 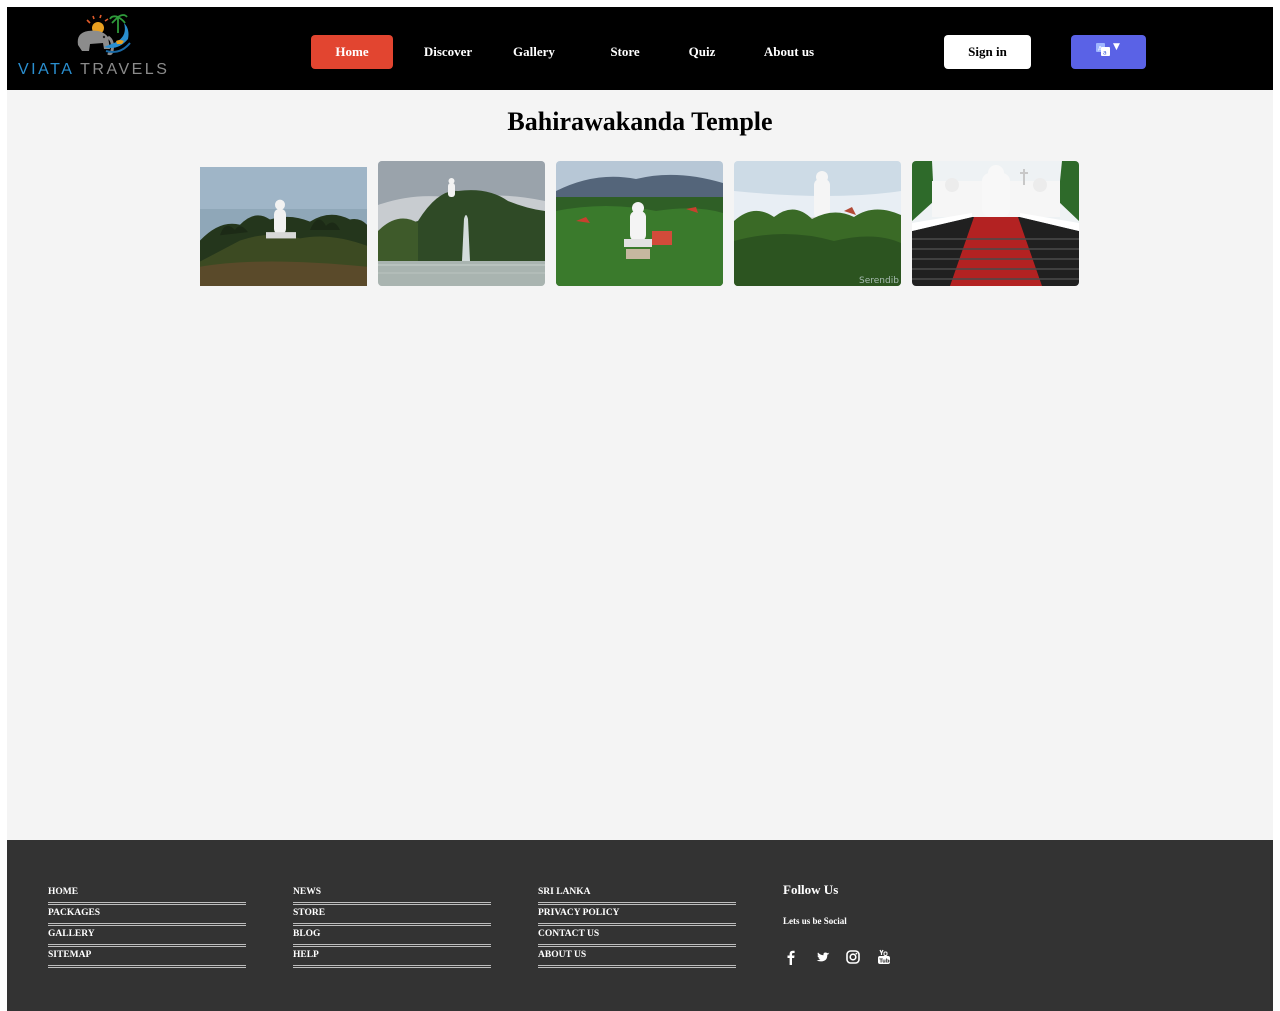 I want to click on svg-text: Tube, so click(x=885, y=961).